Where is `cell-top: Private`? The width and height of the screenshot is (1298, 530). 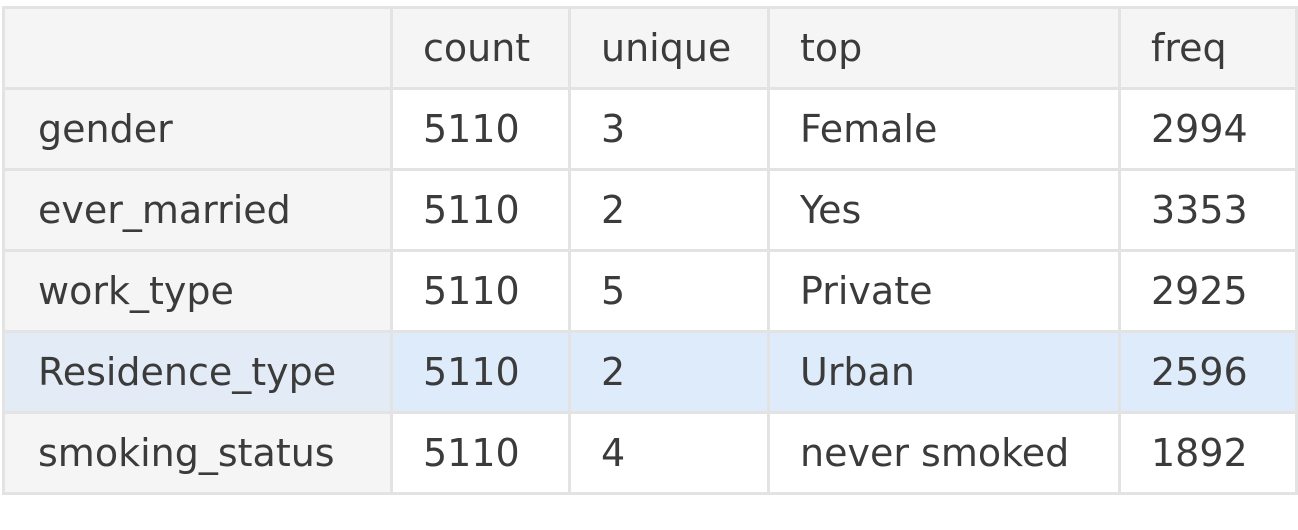
cell-top: Private is located at coordinates (944, 291).